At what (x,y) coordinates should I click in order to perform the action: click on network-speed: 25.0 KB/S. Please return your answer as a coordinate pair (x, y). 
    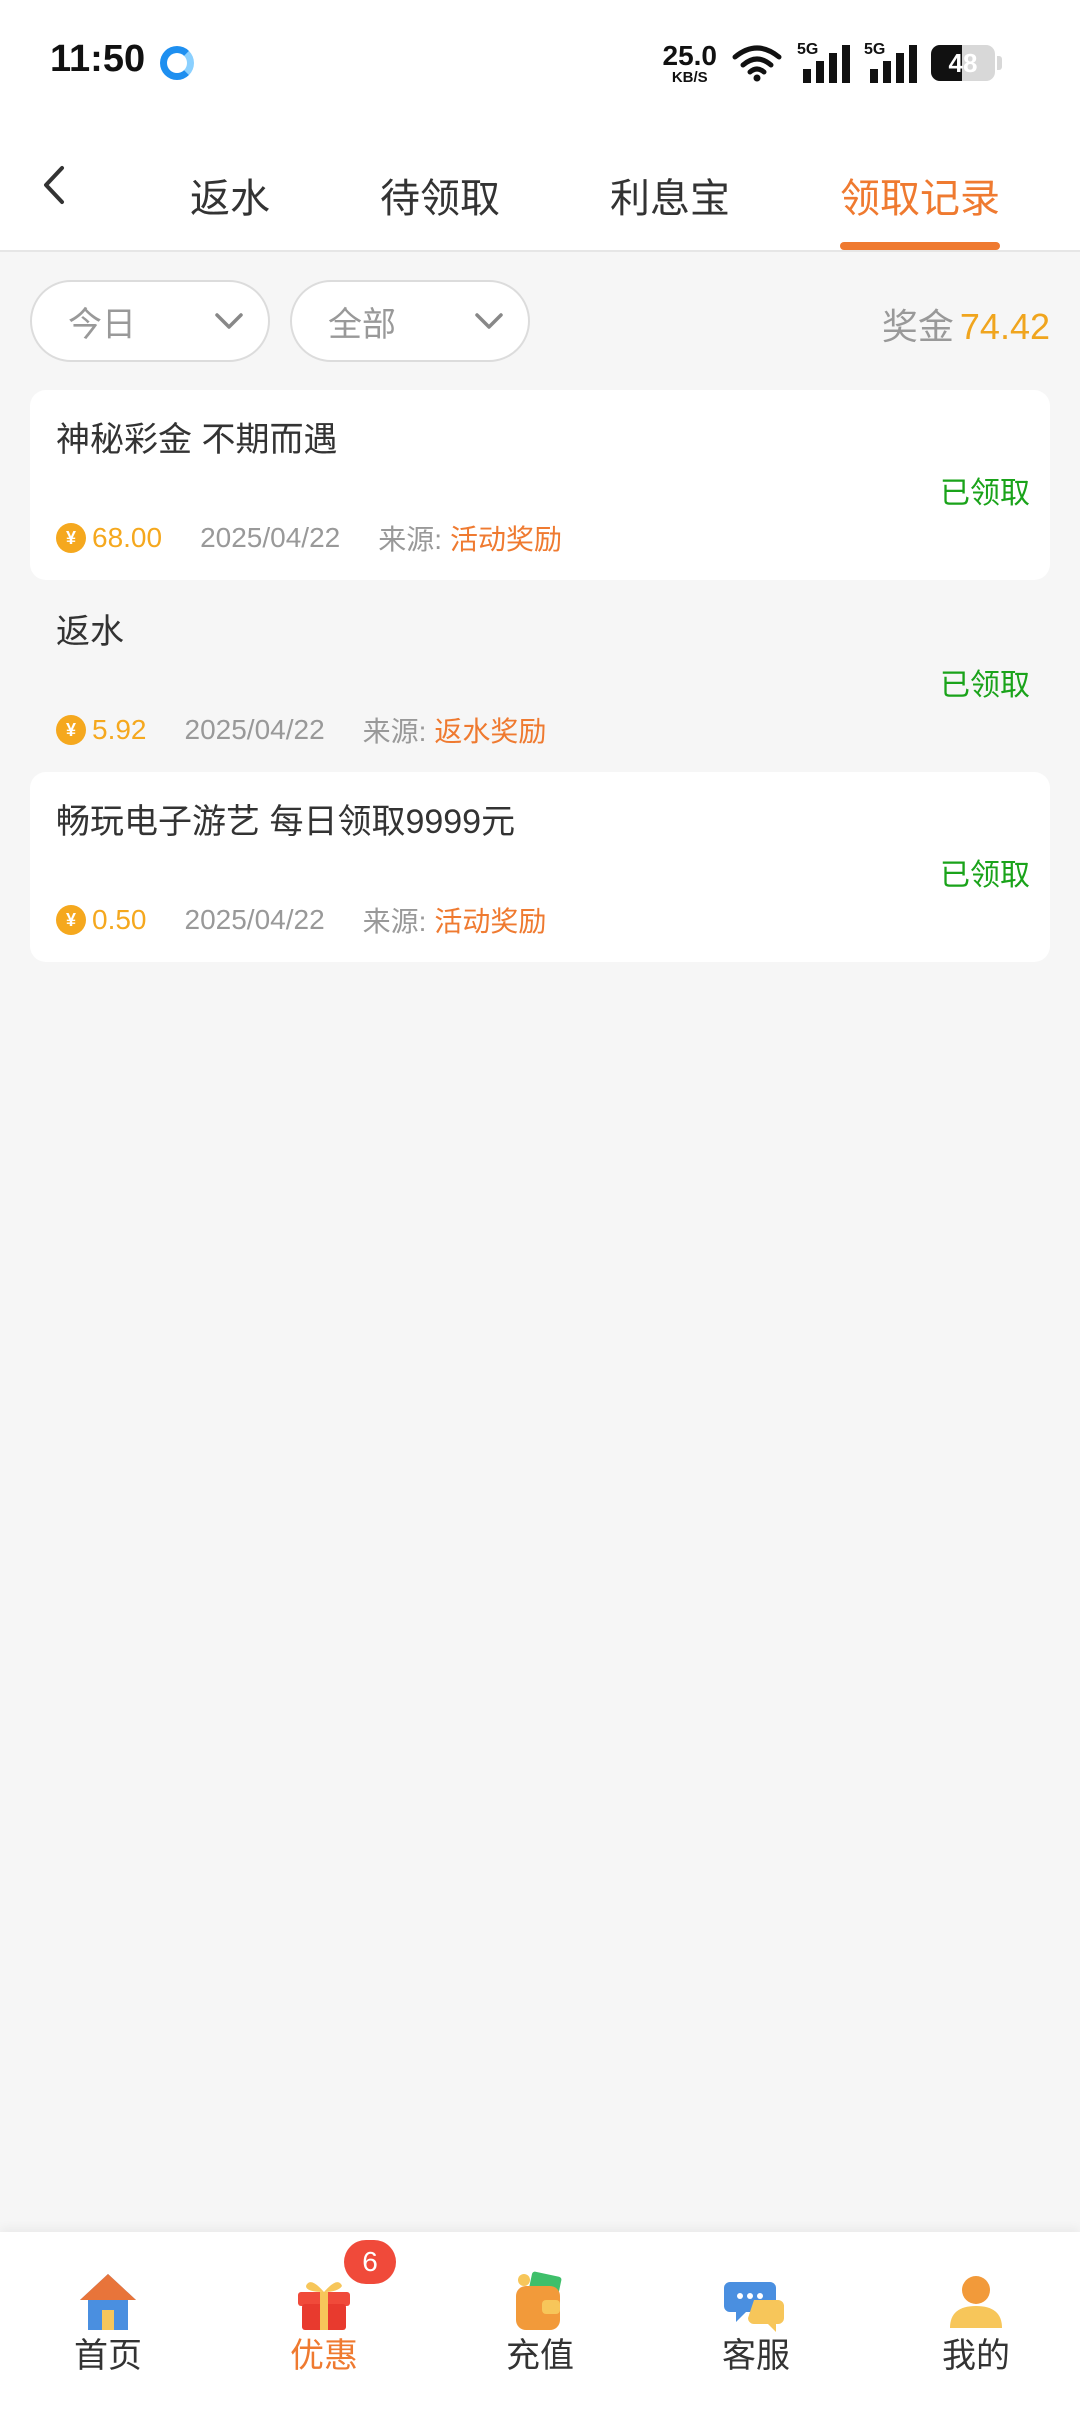
    Looking at the image, I should click on (690, 62).